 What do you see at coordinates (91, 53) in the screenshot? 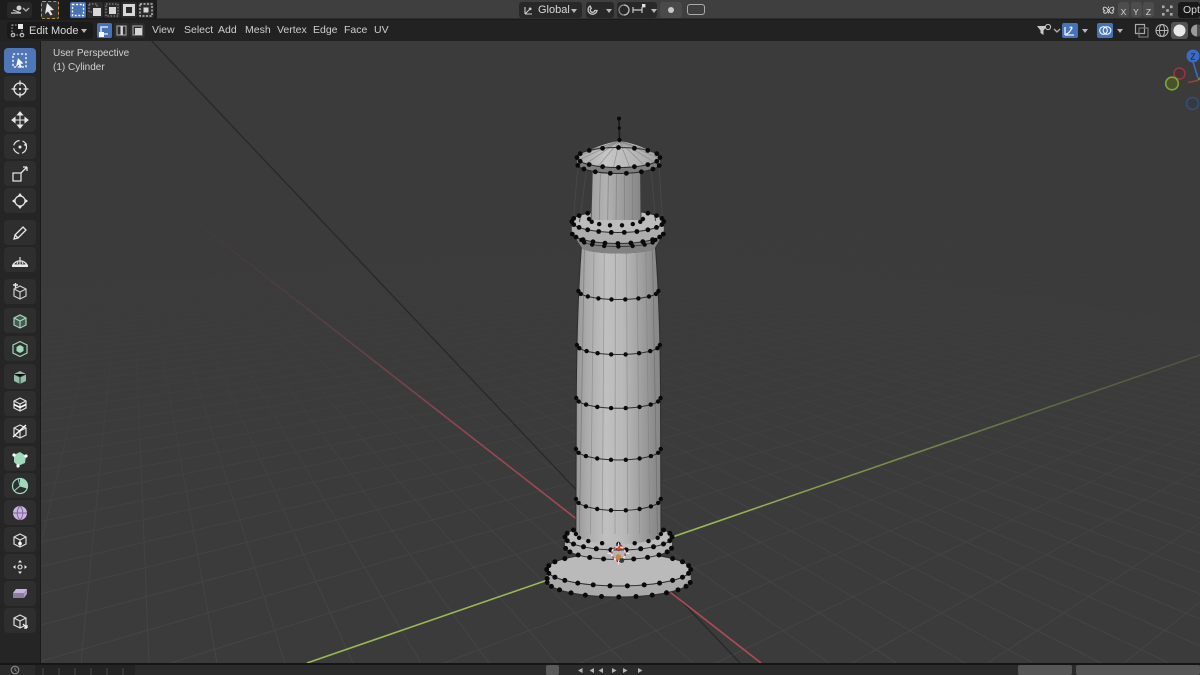
I see `svg-text: User Perspective` at bounding box center [91, 53].